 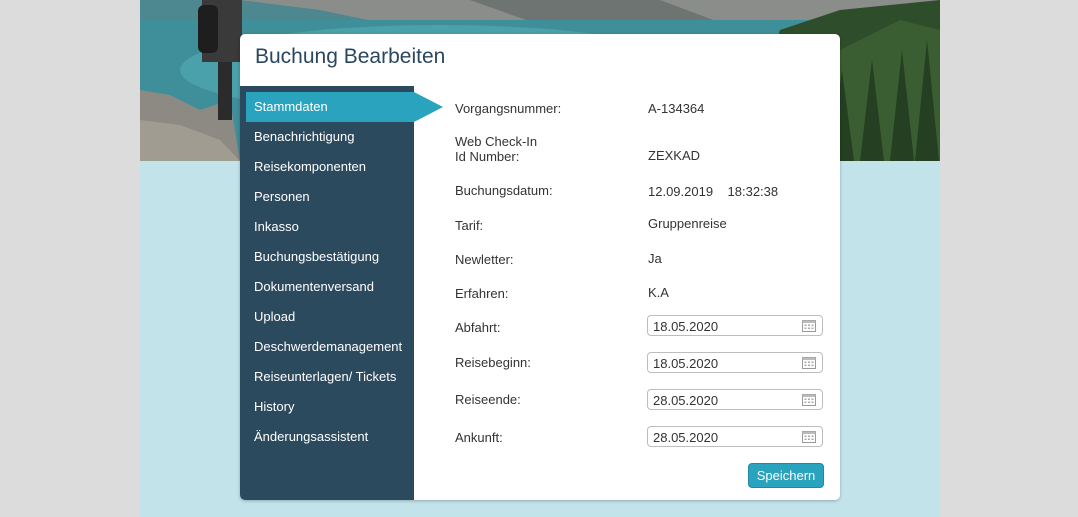 I want to click on sidebar-item-aenderungsassistent: Änderungsassistent, so click(x=329, y=437).